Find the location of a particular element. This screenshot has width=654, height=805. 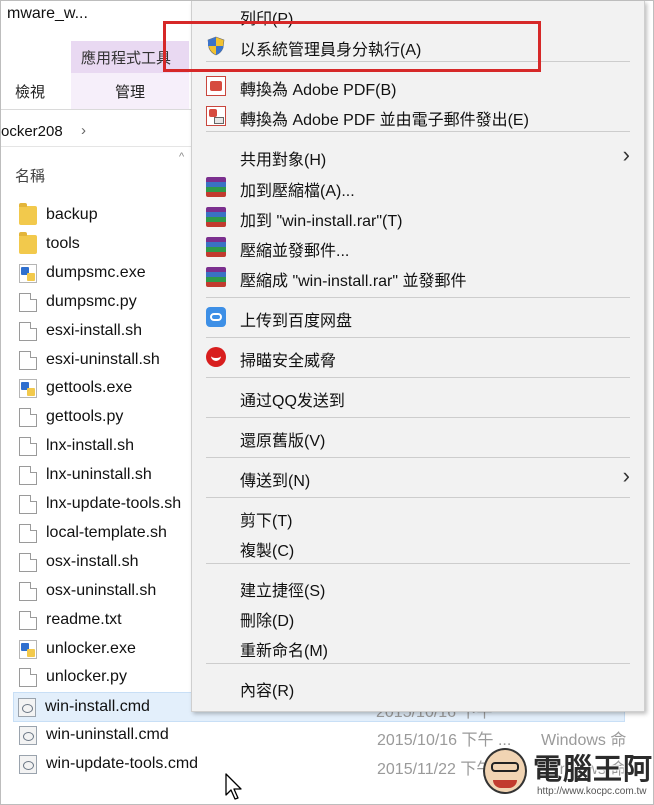

watermark-url: http://www.kocpc.com.tw is located at coordinates (592, 791).